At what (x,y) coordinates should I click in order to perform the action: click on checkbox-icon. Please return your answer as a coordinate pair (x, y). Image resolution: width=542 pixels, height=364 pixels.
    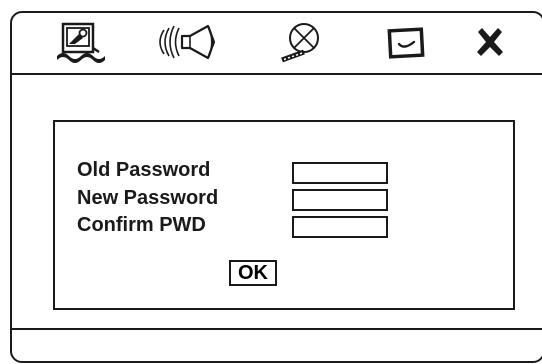
    Looking at the image, I should click on (406, 43).